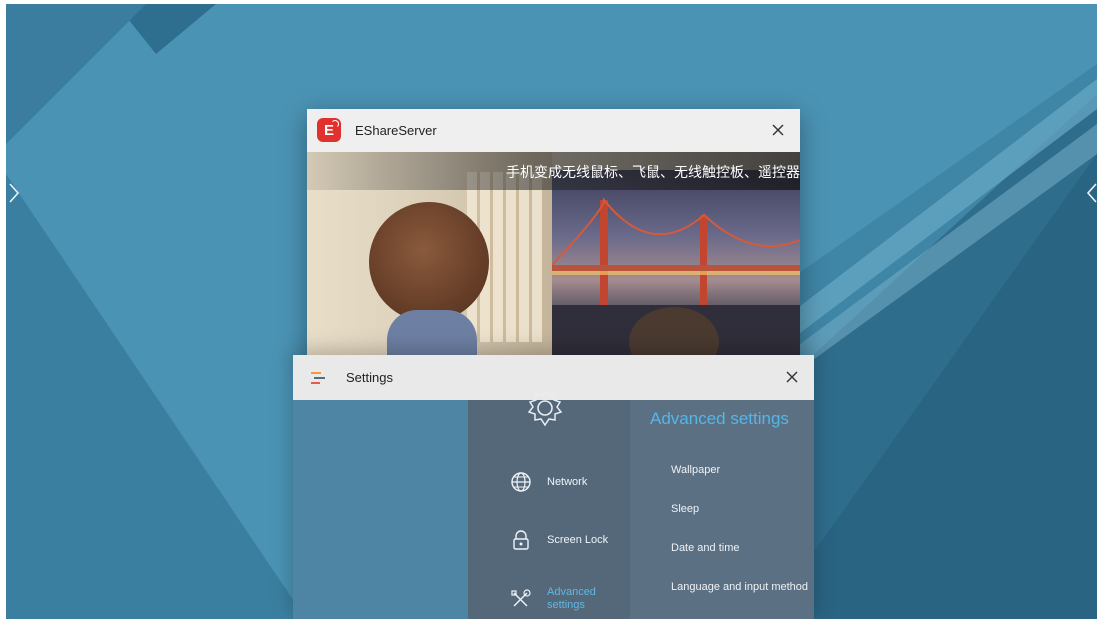 This screenshot has height=619, width=1097. What do you see at coordinates (369, 377) in the screenshot?
I see `settings-card-title: Settings` at bounding box center [369, 377].